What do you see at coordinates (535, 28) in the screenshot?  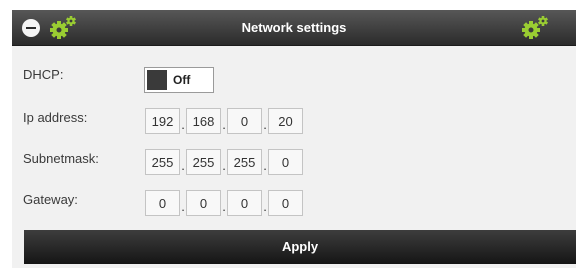 I see `gears-icon` at bounding box center [535, 28].